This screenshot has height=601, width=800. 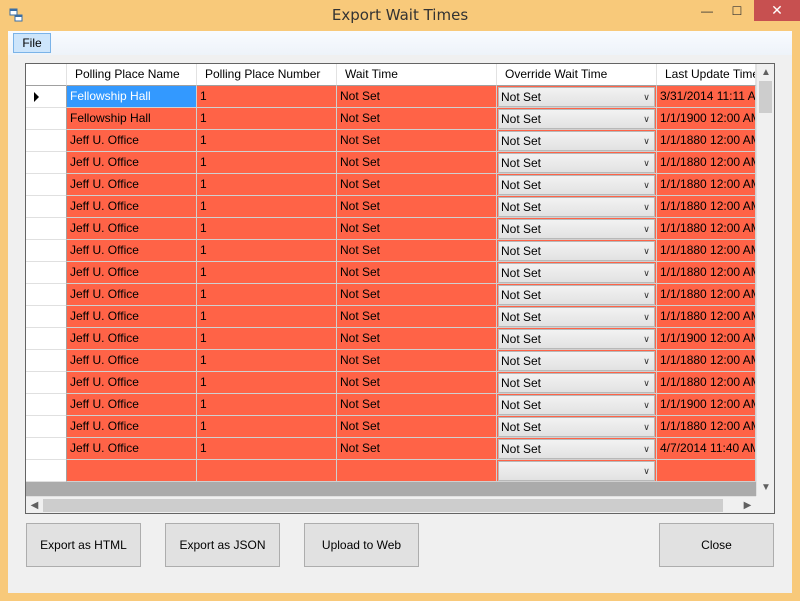 I want to click on minimize-button: —, so click(x=707, y=11).